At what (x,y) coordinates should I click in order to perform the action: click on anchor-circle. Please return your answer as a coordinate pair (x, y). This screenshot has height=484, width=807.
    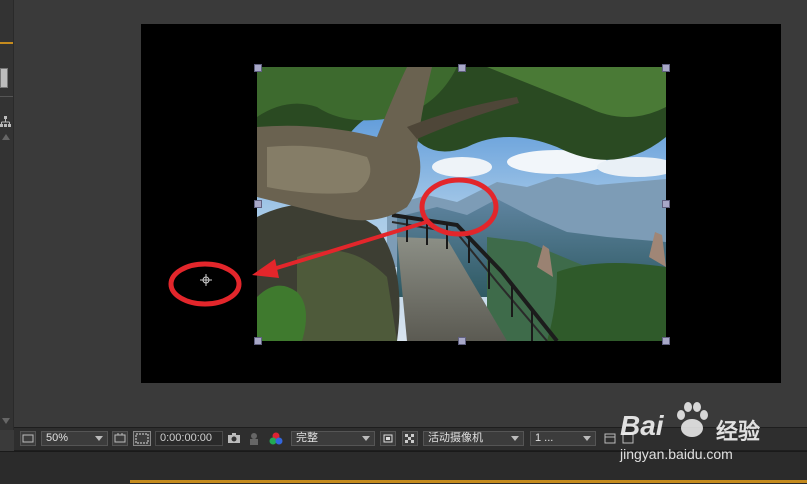
    Looking at the image, I should click on (205, 284).